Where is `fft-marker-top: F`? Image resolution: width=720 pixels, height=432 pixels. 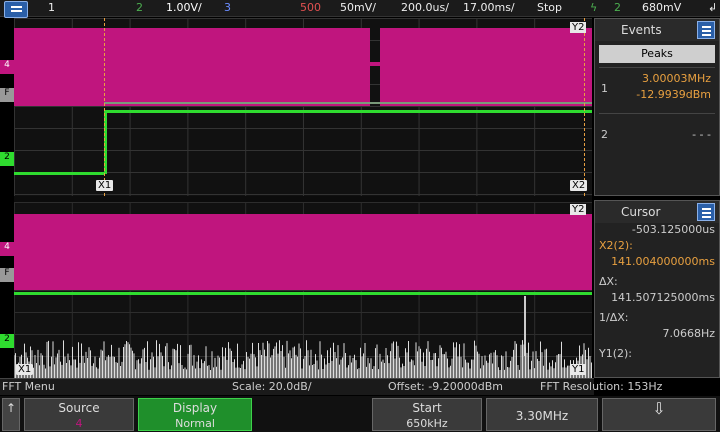 fft-marker-top: F is located at coordinates (7, 95).